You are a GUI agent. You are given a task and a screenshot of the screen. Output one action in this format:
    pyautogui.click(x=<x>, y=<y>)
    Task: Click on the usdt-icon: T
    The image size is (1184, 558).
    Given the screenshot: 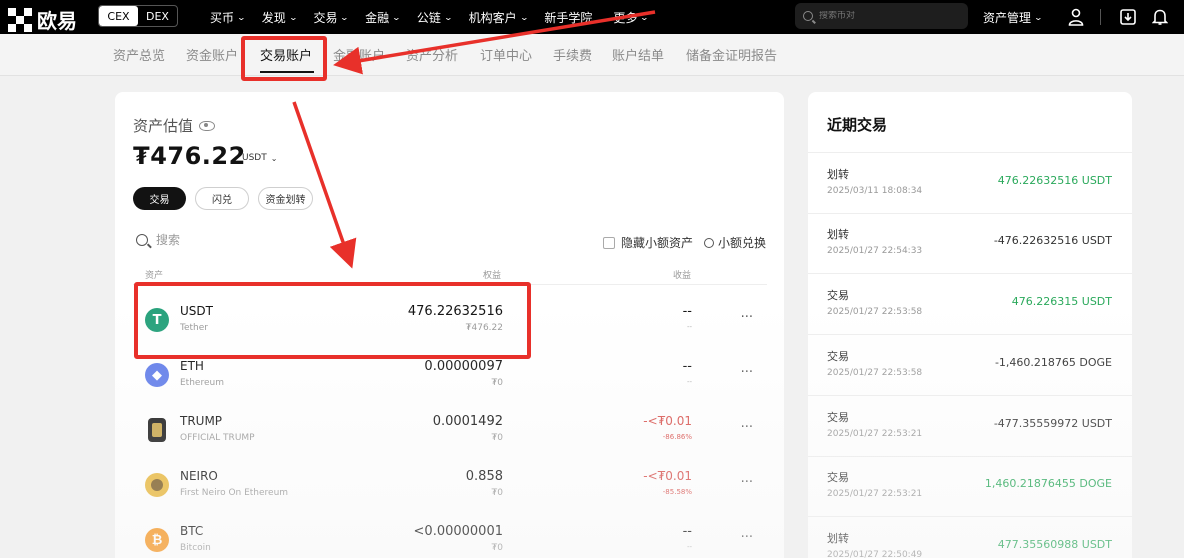 What is the action you would take?
    pyautogui.click(x=157, y=320)
    